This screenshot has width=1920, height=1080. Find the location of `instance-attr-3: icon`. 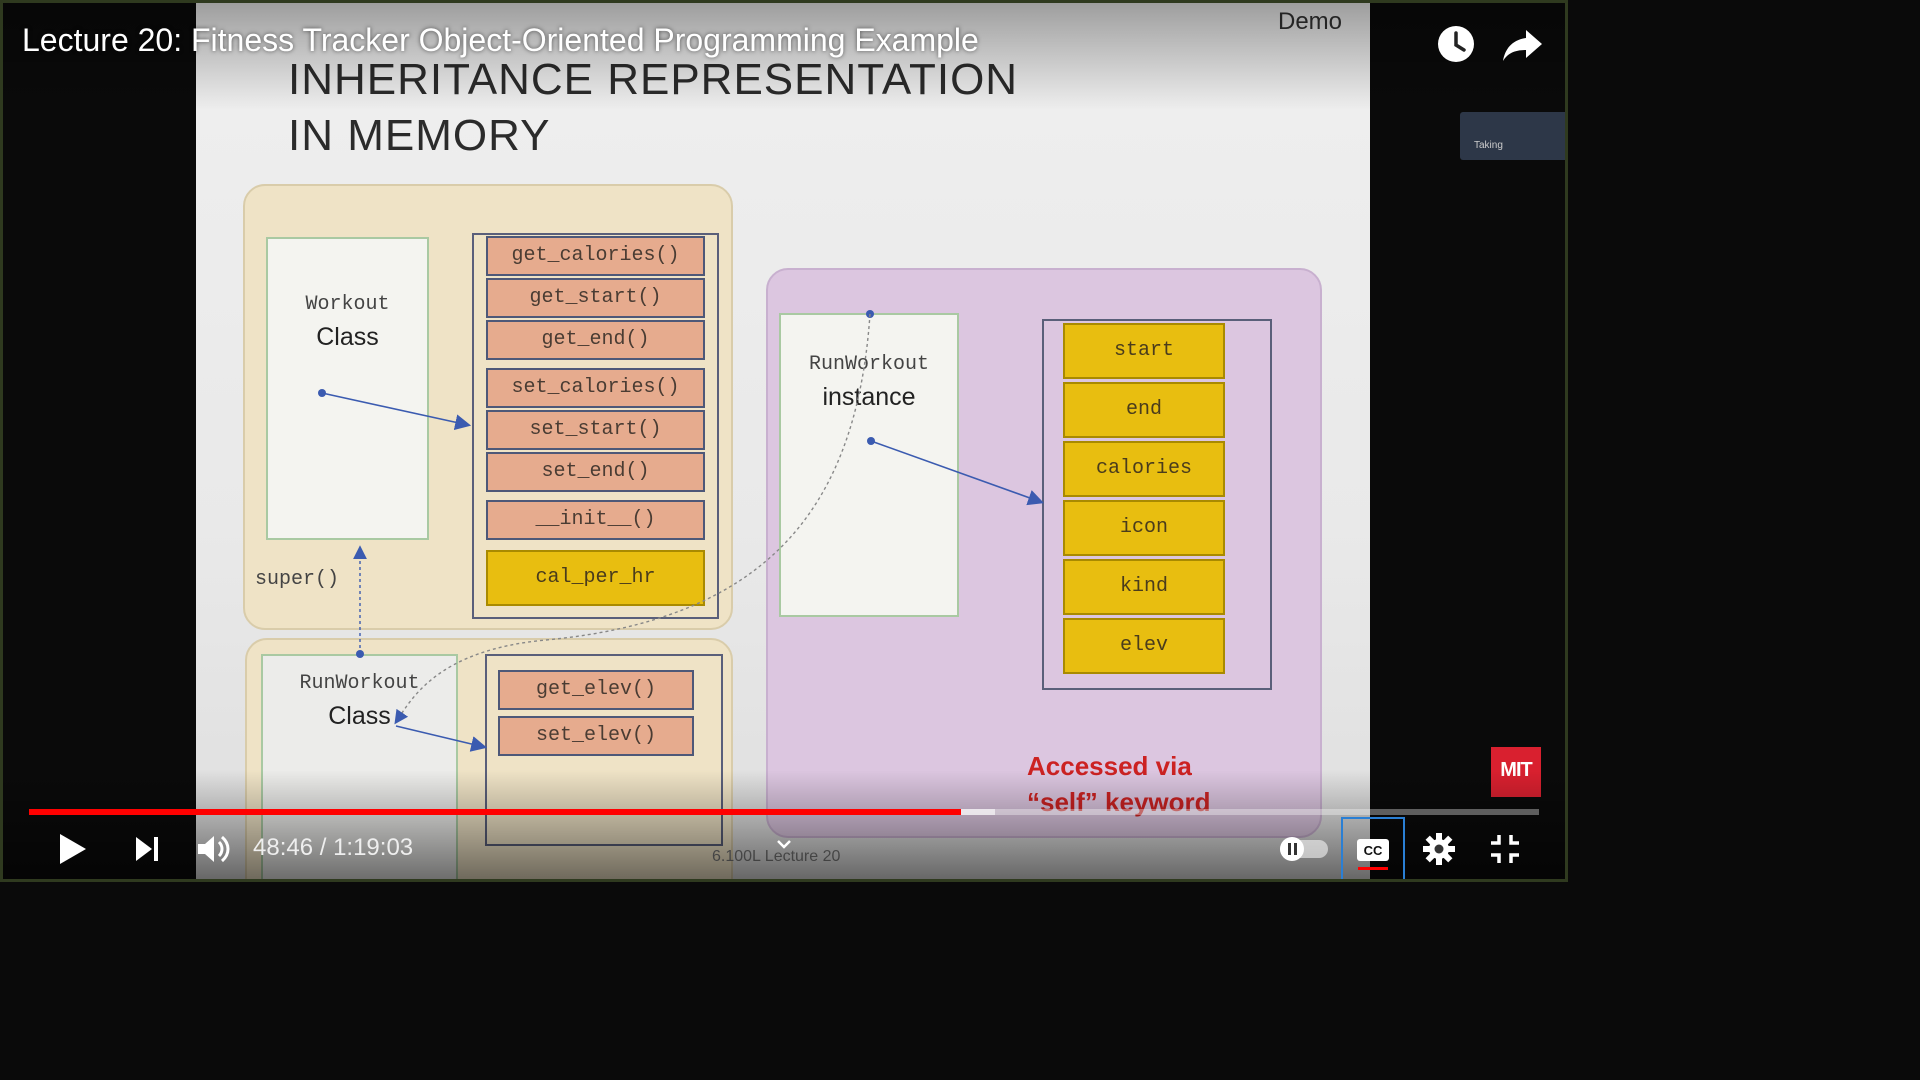

instance-attr-3: icon is located at coordinates (1144, 528).